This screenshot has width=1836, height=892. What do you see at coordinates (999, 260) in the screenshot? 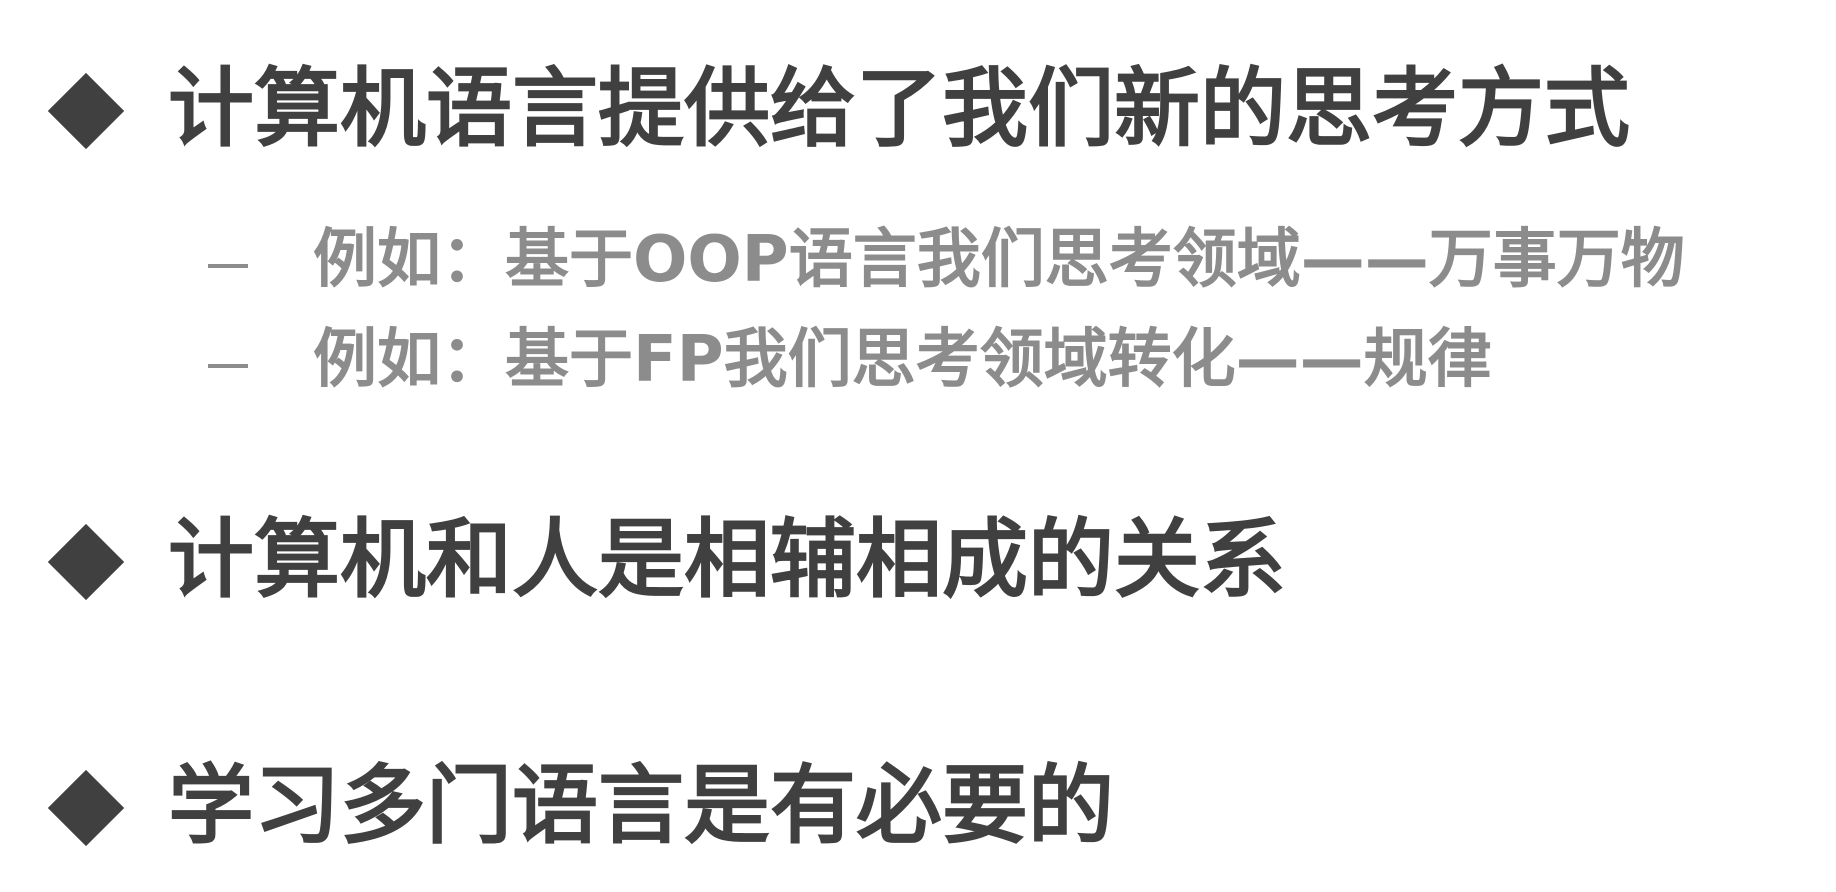
I see `sub-bullet-text: 例如：基于OOP语言我们思考领域——万事万物` at bounding box center [999, 260].